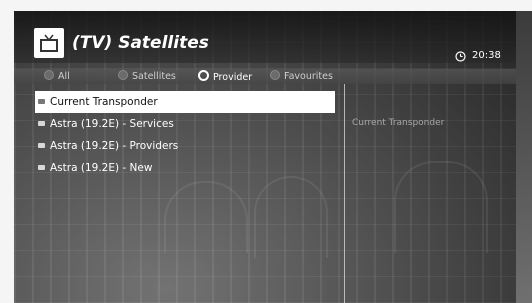  What do you see at coordinates (265, 76) in the screenshot?
I see `filter-tabs: All Satellites Provider Favourites` at bounding box center [265, 76].